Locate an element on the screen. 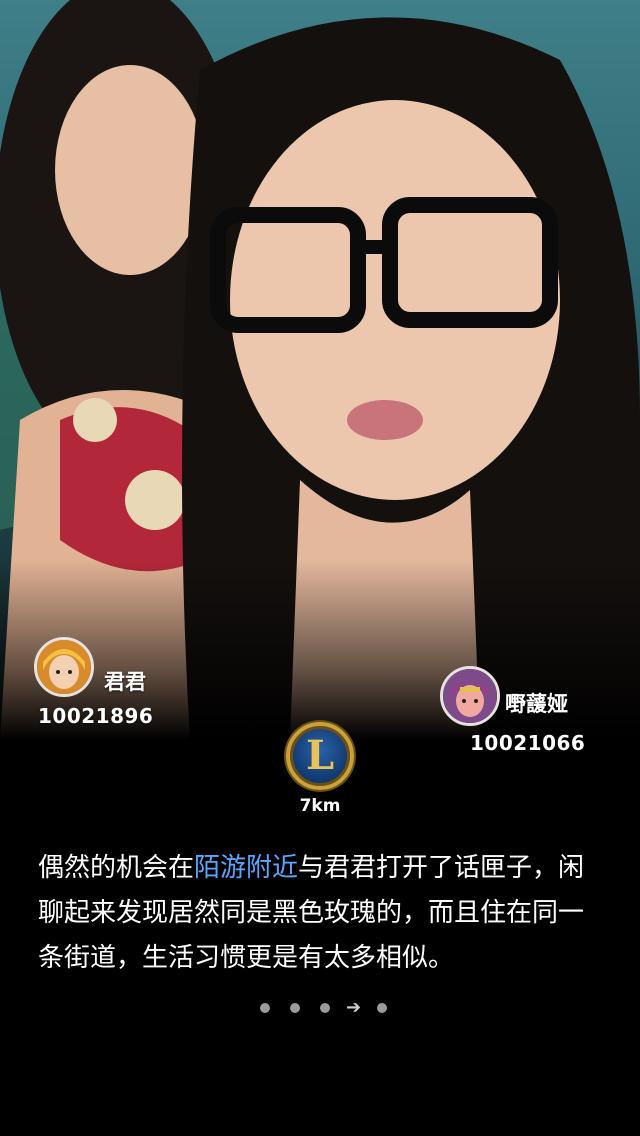 The height and width of the screenshot is (1136, 640). emblem-letter: L is located at coordinates (320, 755).